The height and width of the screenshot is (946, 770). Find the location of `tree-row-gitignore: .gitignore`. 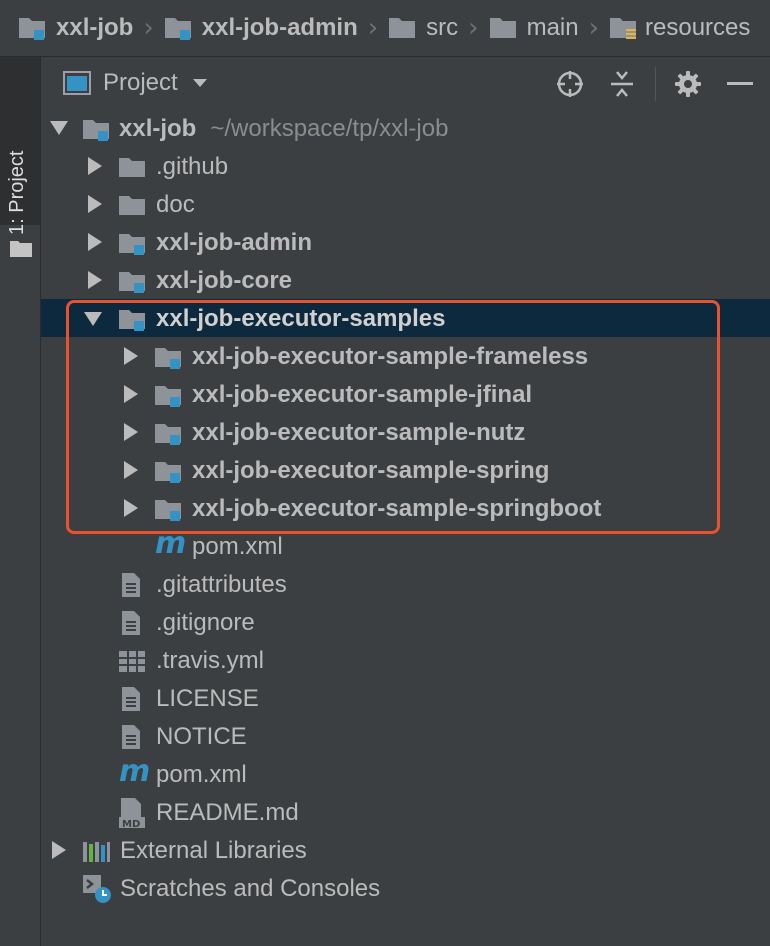

tree-row-gitignore: .gitignore is located at coordinates (405, 622).